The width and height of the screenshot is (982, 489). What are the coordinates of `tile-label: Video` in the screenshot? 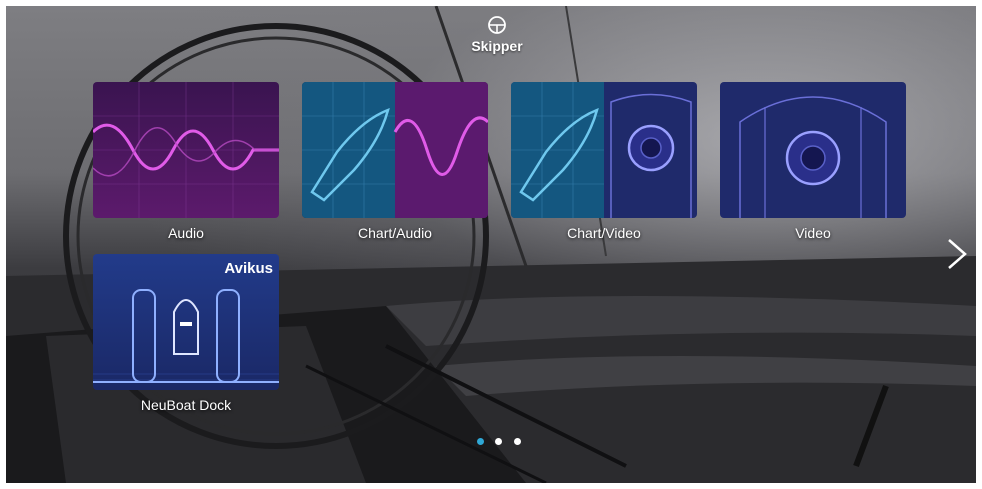 It's located at (813, 233).